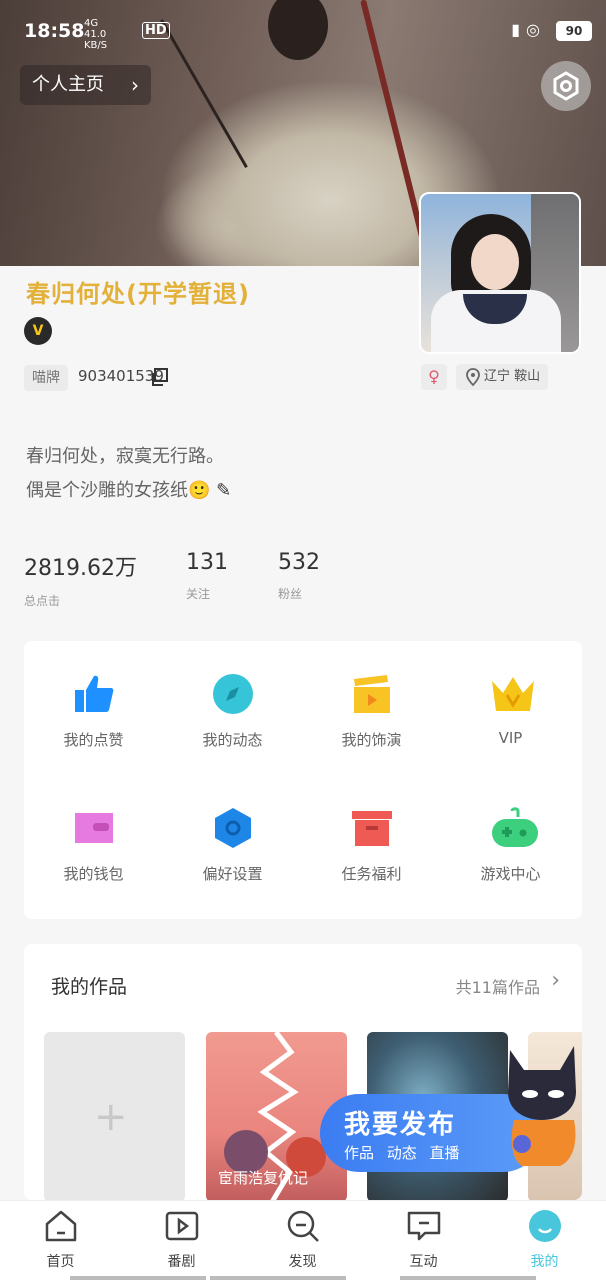 The height and width of the screenshot is (1281, 606). I want to click on nav-interact: 互动, so click(423, 1240).